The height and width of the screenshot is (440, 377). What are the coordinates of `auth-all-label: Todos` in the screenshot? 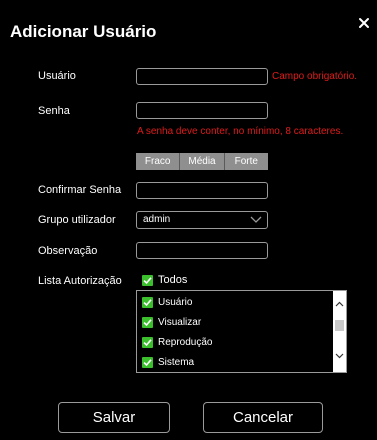 It's located at (173, 280).